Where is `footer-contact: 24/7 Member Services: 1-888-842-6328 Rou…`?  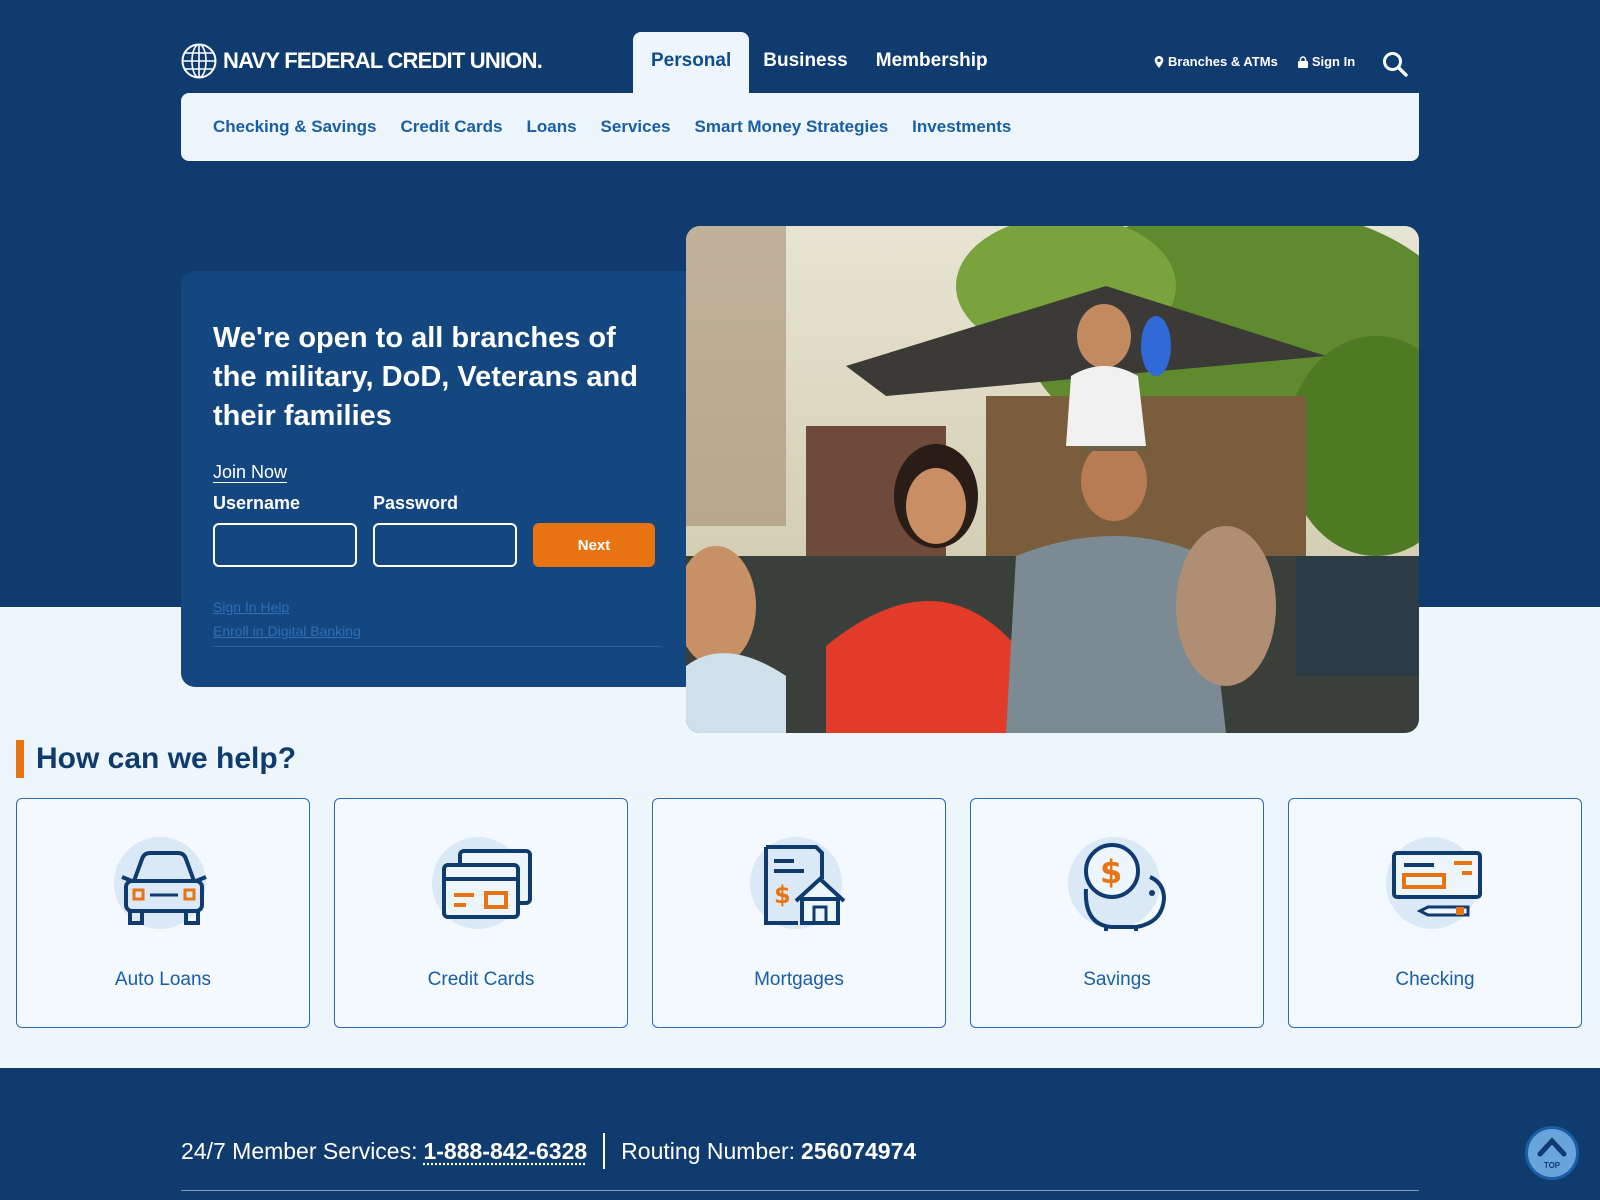
footer-contact: 24/7 Member Services: 1-888-842-6328 Rou… is located at coordinates (548, 1151).